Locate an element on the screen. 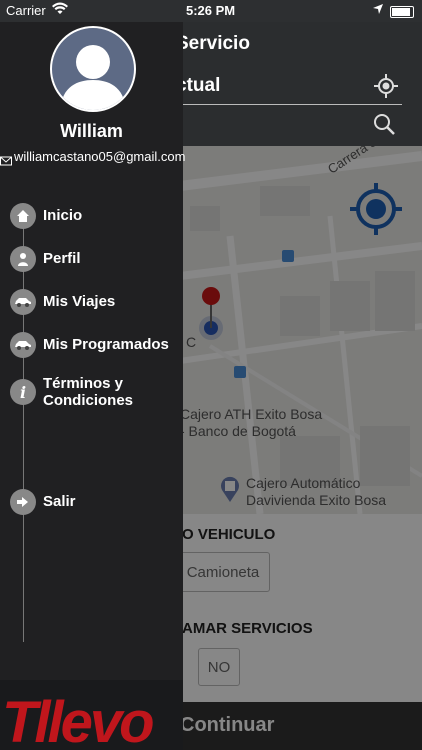  user-name: William is located at coordinates (91, 131).